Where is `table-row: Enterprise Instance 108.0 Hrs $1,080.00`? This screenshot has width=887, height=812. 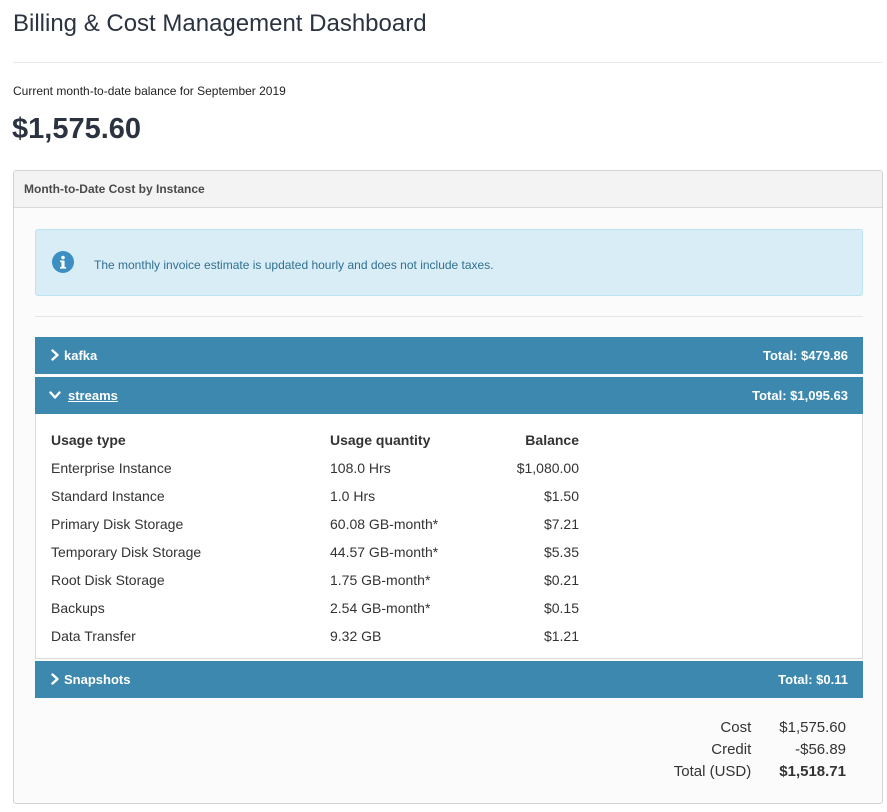
table-row: Enterprise Instance 108.0 Hrs $1,080.00 is located at coordinates (315, 468).